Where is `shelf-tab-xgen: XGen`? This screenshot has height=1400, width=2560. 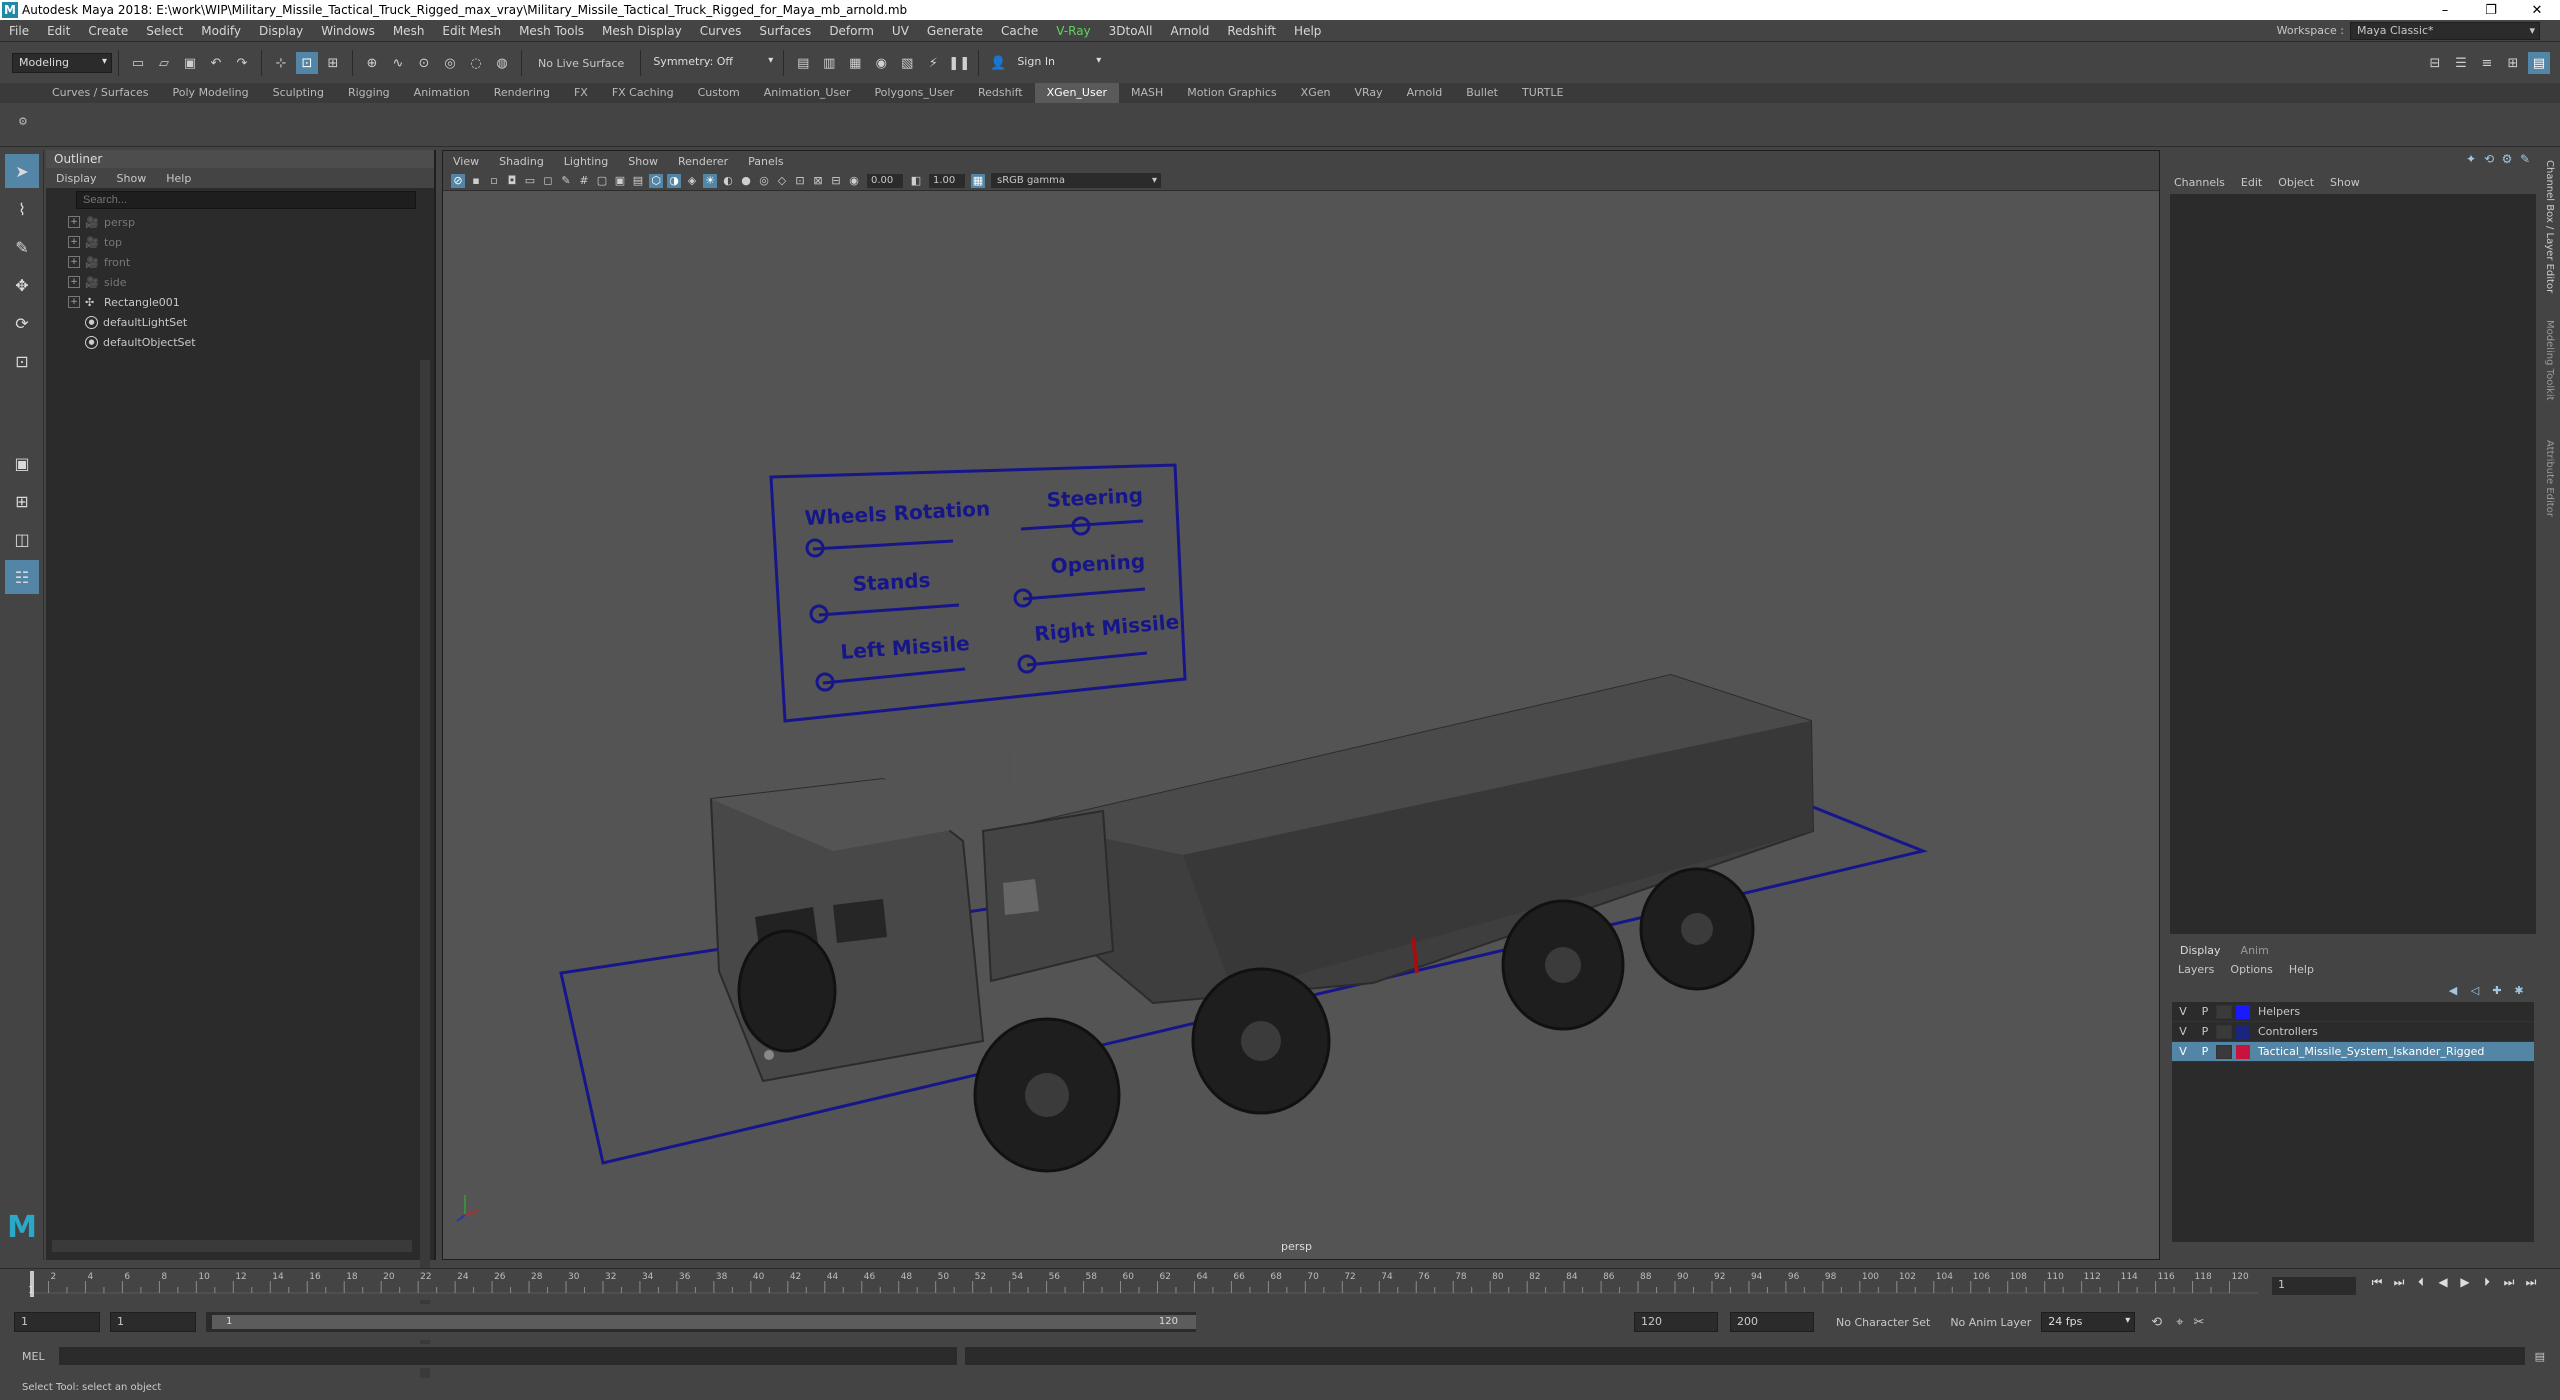 shelf-tab-xgen: XGen is located at coordinates (1316, 93).